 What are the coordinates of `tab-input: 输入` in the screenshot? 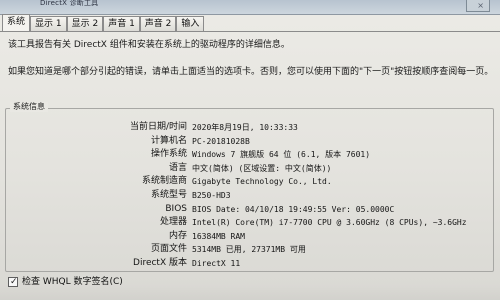 It's located at (190, 23).